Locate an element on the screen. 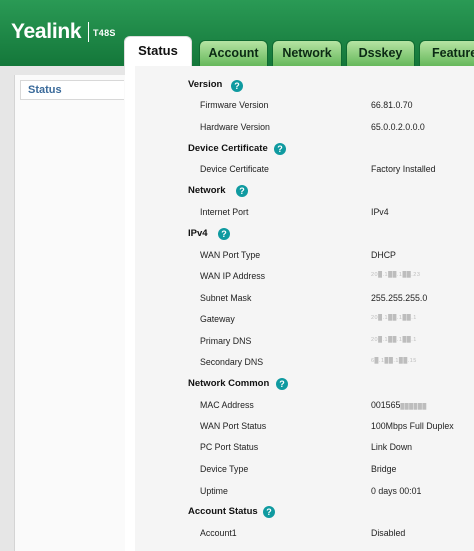 Image resolution: width=474 pixels, height=551 pixels. content-gutter is located at coordinates (130, 308).